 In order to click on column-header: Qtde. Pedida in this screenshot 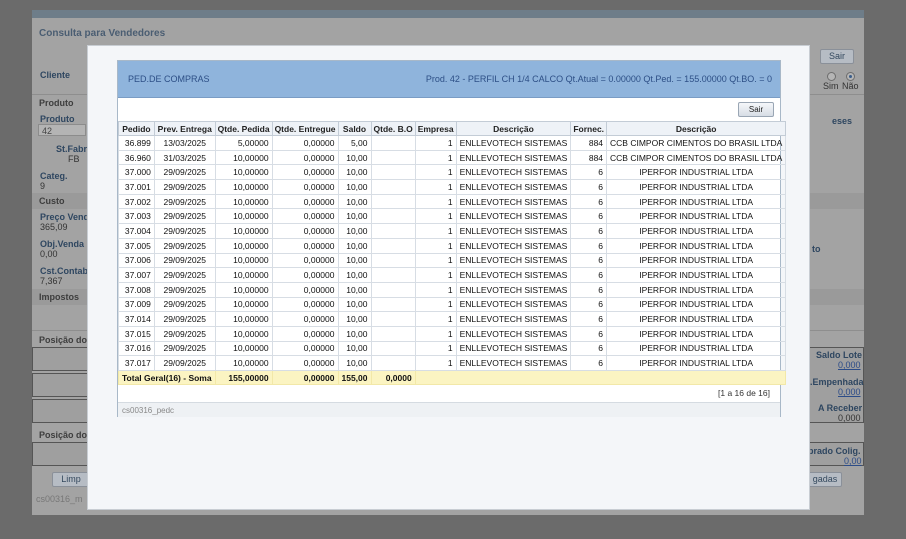, I will do `click(243, 128)`.